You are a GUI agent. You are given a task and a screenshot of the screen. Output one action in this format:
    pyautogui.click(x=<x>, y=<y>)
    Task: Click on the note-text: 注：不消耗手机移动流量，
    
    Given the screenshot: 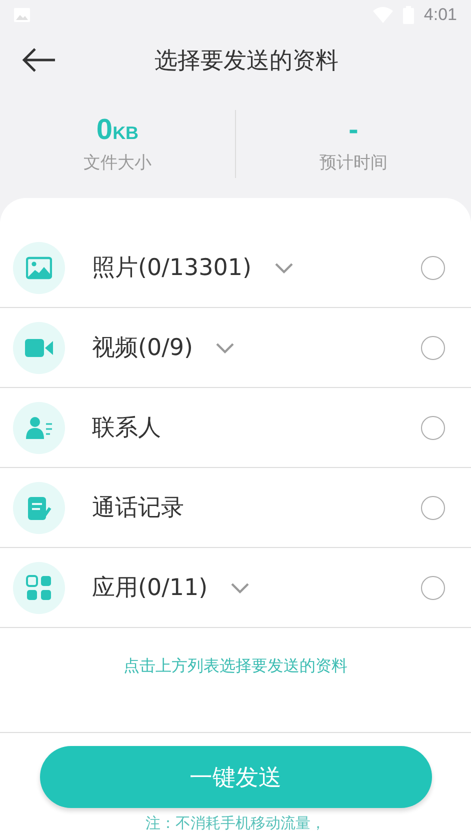 What is the action you would take?
    pyautogui.click(x=236, y=823)
    